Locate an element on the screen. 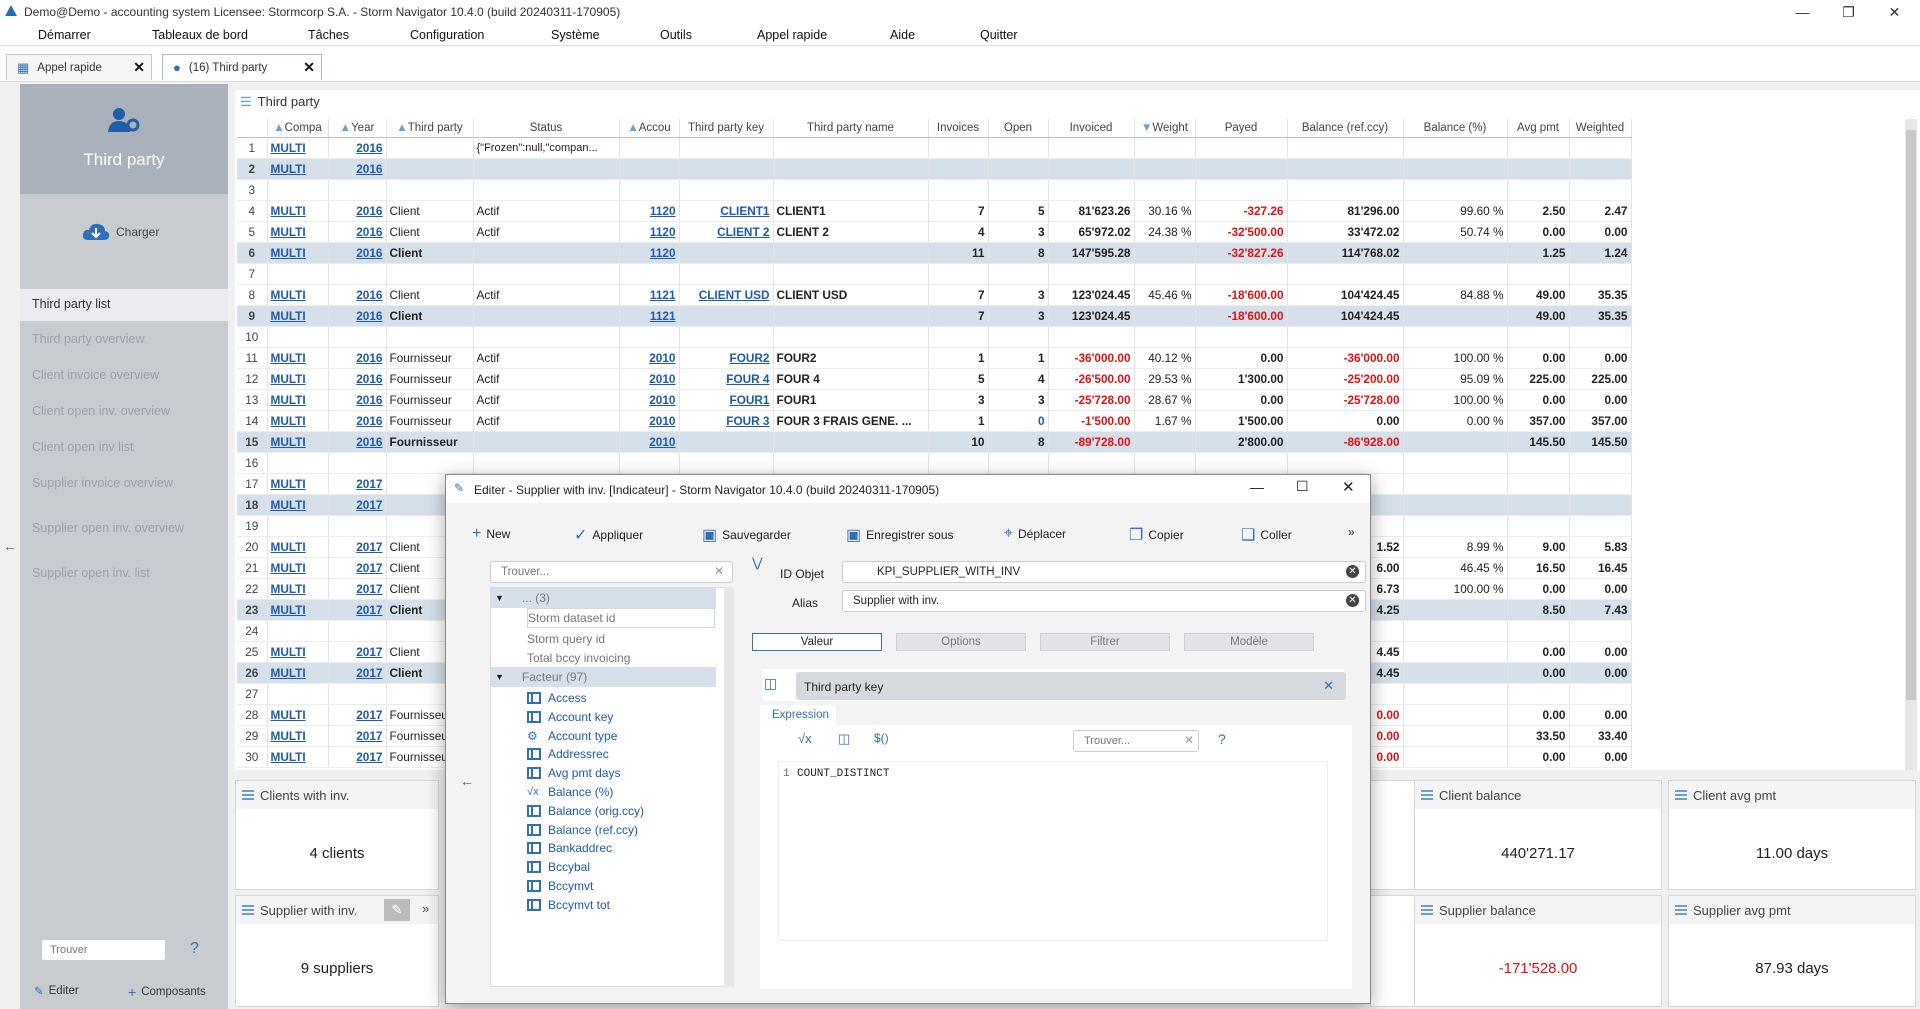 The image size is (1920, 1009). tree-field-bccymvt: Bccymvt is located at coordinates (639, 886).